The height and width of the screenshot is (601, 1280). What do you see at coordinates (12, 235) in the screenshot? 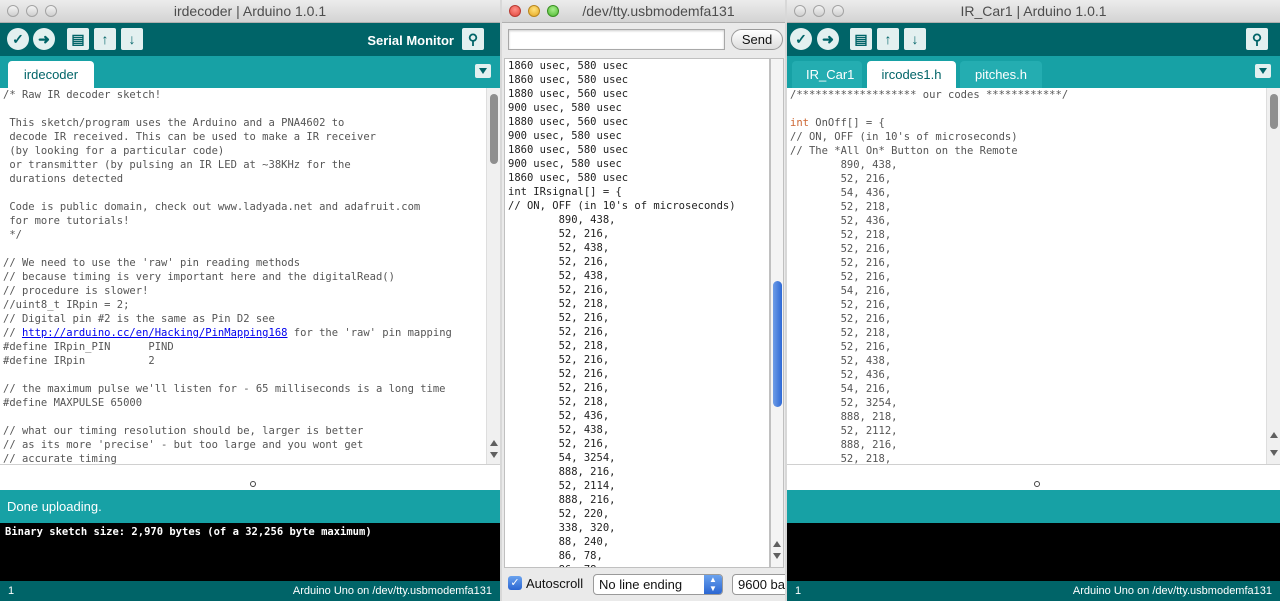
I see `code-line: */` at bounding box center [12, 235].